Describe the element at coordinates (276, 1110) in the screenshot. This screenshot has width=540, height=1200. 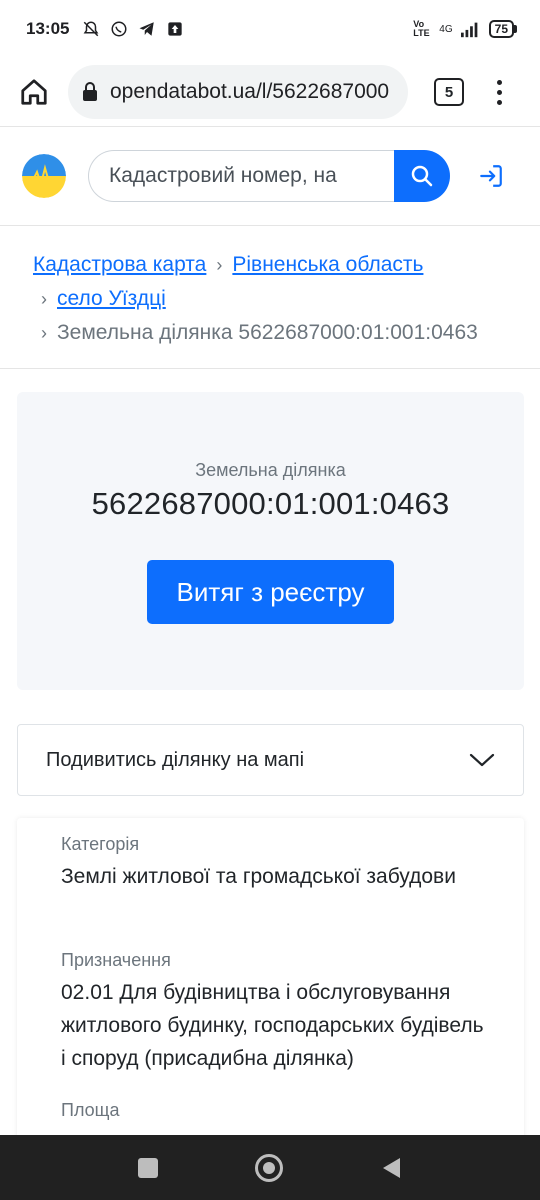
I see `area-field: Площа` at that location.